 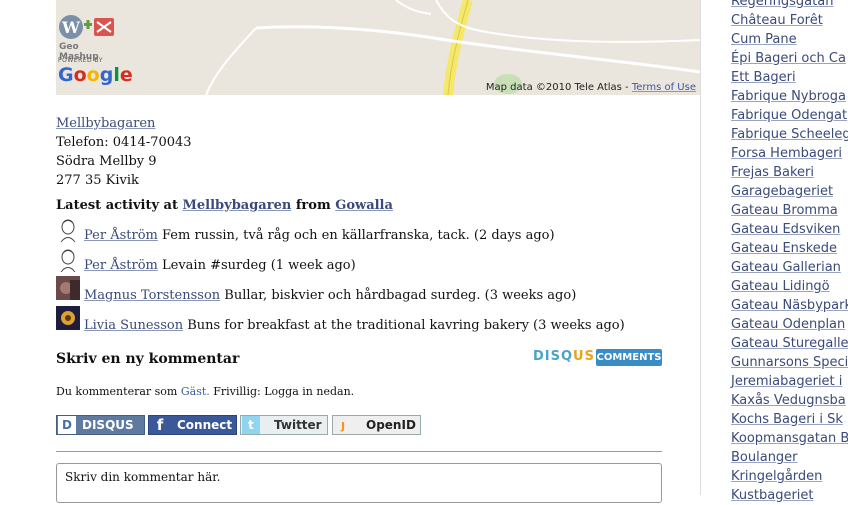 I want to click on comment-placeholder: Skriv din kommentar här., so click(x=143, y=477).